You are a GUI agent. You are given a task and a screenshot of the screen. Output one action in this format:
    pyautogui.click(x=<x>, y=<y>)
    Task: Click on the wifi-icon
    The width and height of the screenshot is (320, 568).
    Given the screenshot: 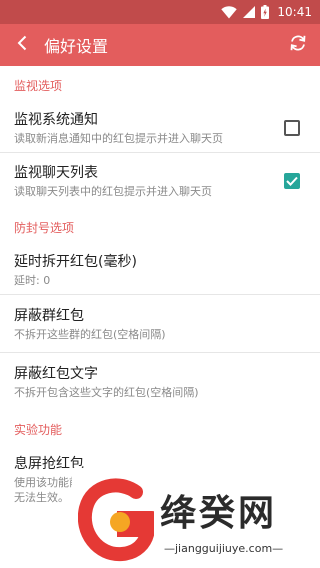 What is the action you would take?
    pyautogui.click(x=229, y=12)
    